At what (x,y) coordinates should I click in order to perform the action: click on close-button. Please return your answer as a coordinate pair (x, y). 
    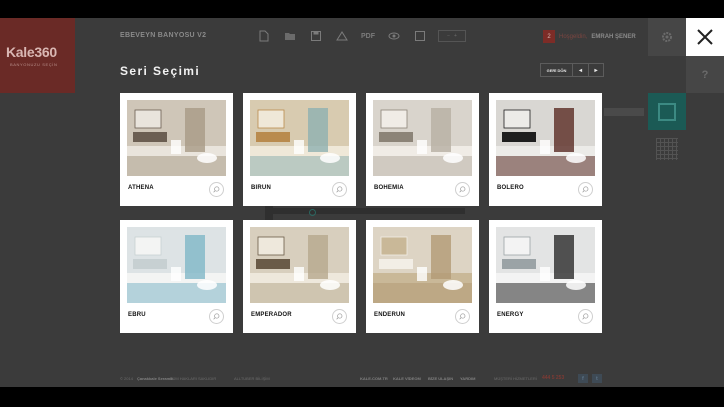
    Looking at the image, I should click on (705, 37).